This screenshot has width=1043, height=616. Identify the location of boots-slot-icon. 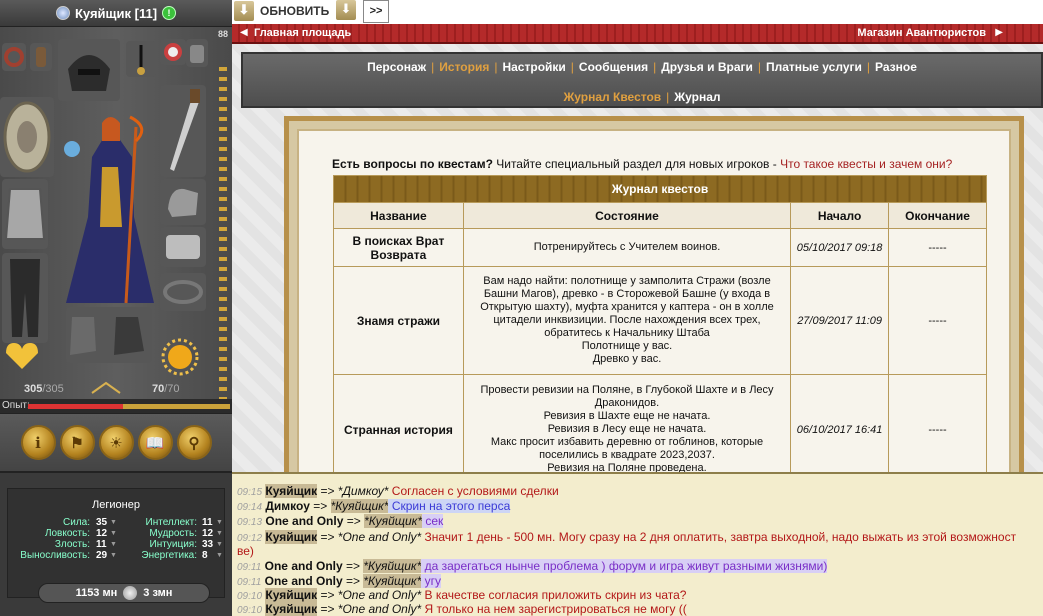
(109, 335).